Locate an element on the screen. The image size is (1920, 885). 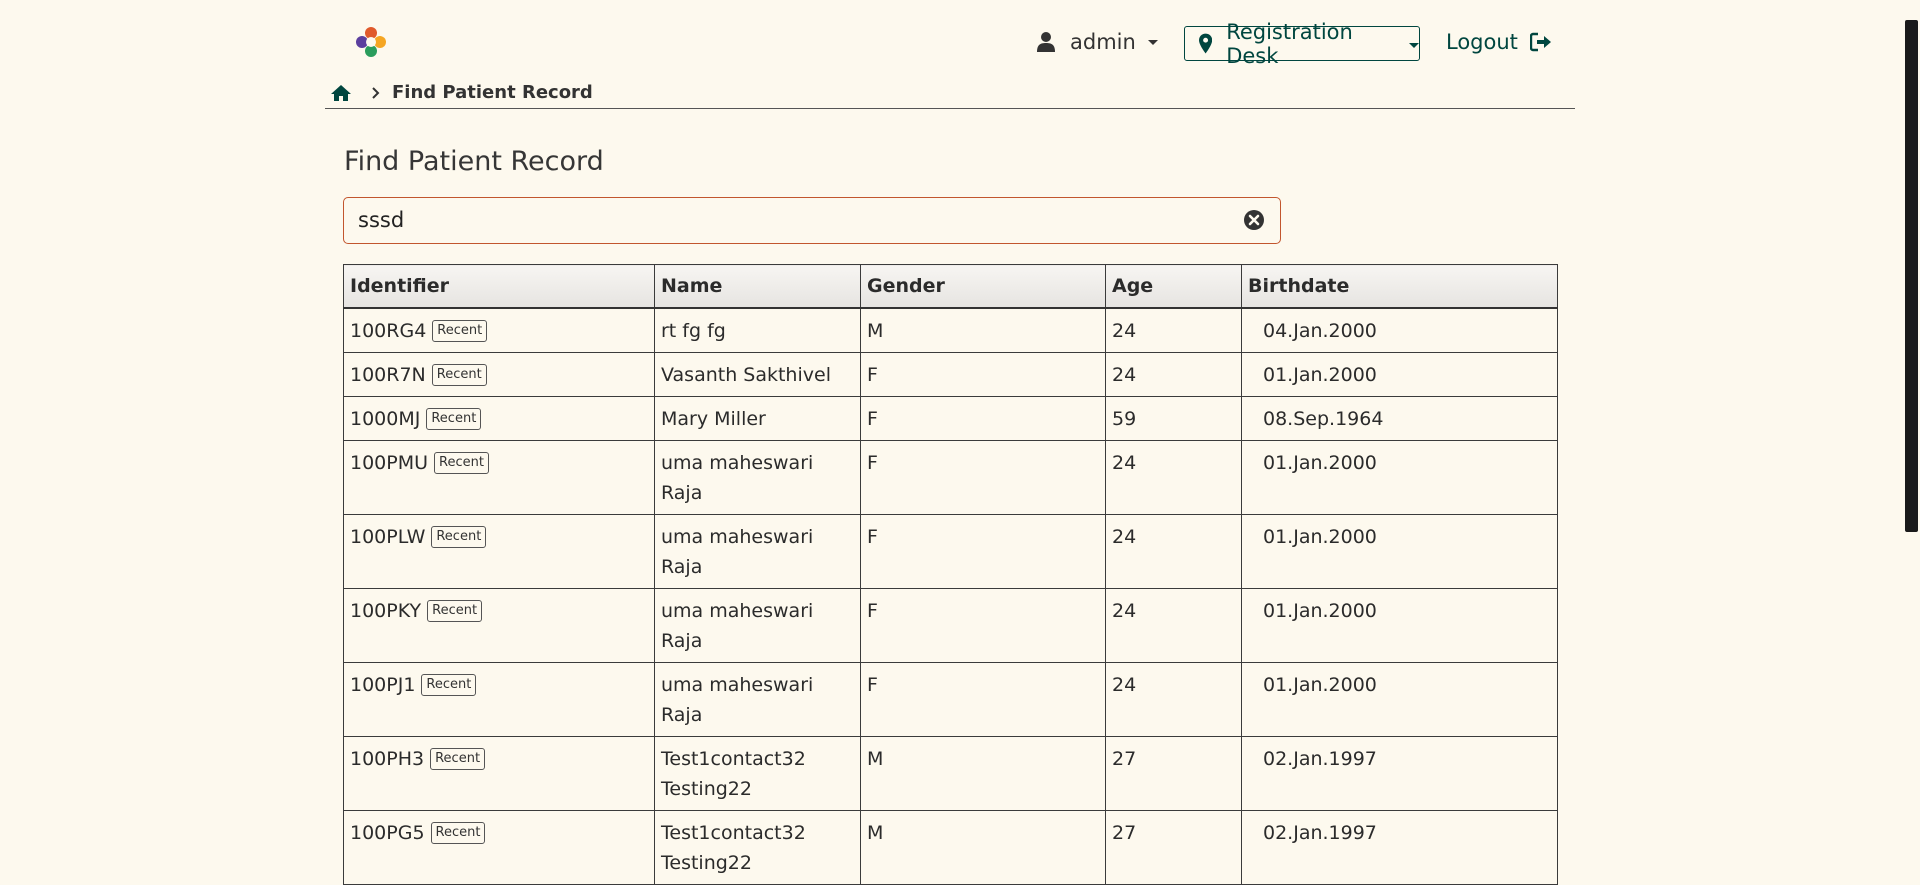
column-header-birthdate: Birthdate is located at coordinates (1399, 286).